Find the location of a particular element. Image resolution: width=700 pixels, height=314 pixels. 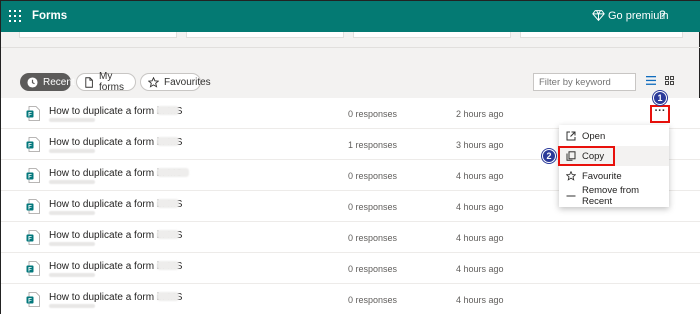

step-badge-2: 2 is located at coordinates (549, 156).